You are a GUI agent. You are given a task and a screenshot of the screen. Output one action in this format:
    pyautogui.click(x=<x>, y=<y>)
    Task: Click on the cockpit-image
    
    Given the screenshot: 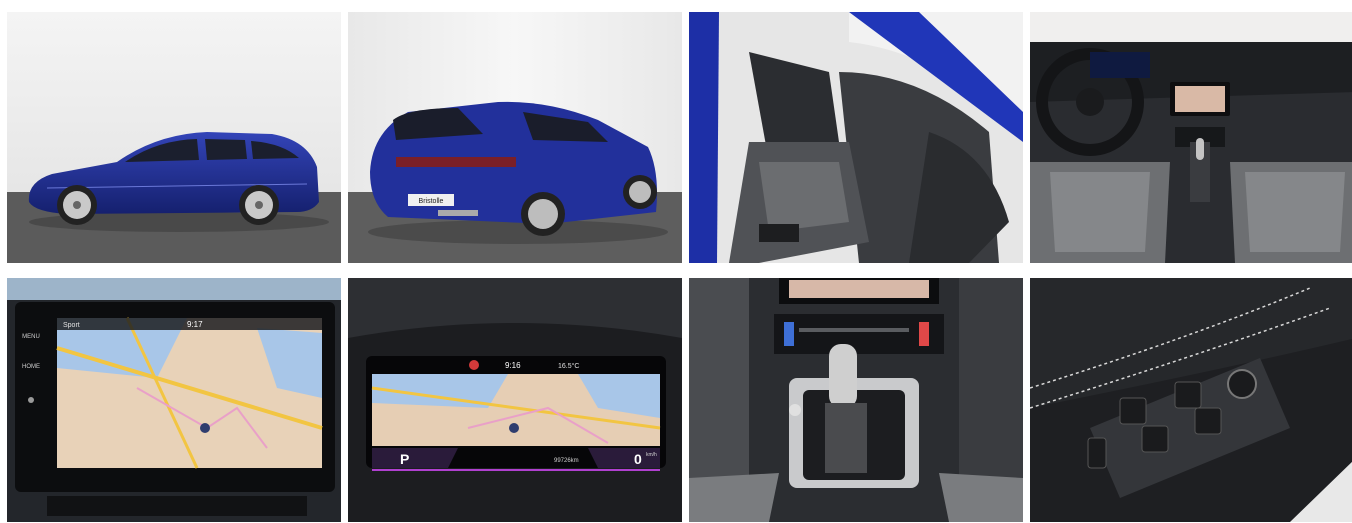 What is the action you would take?
    pyautogui.click(x=1191, y=137)
    